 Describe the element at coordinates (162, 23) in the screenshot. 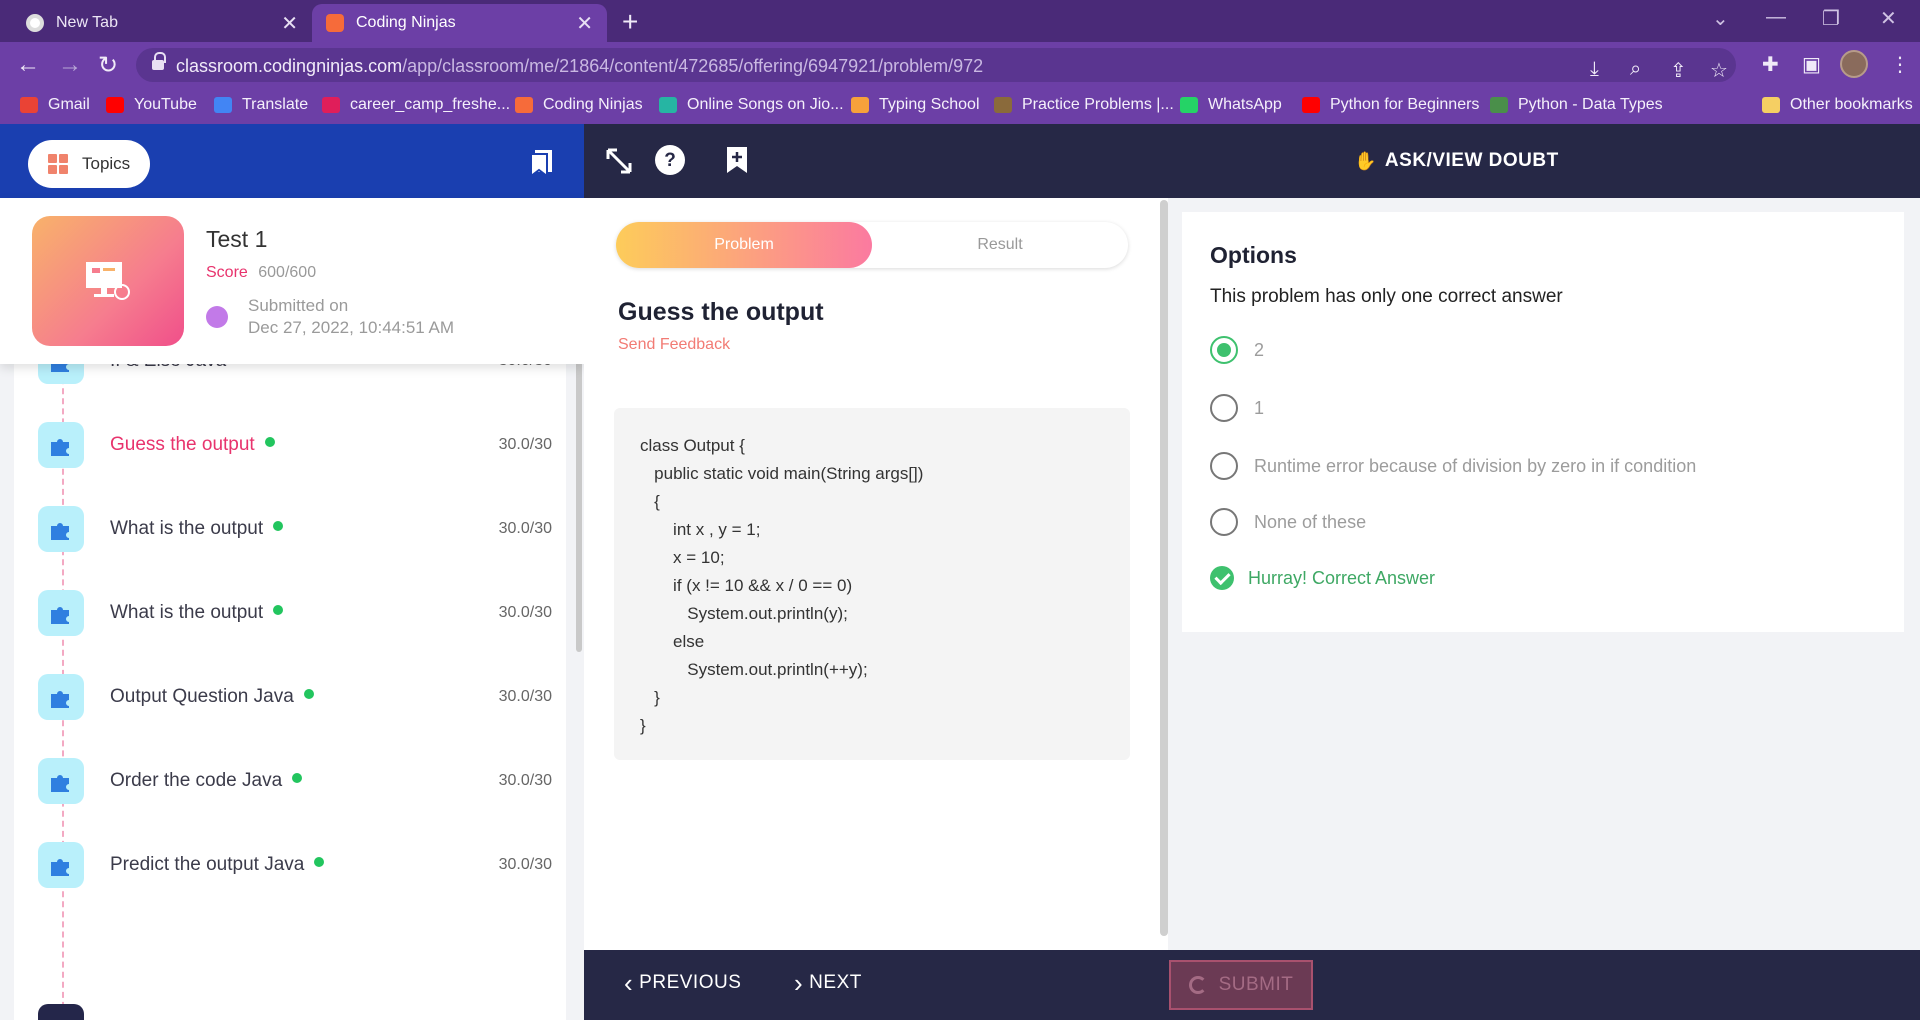

I see `tab-new-tab: New Tab ✕` at that location.